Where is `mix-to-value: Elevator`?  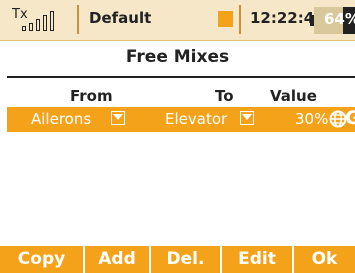 mix-to-value: Elevator is located at coordinates (196, 119).